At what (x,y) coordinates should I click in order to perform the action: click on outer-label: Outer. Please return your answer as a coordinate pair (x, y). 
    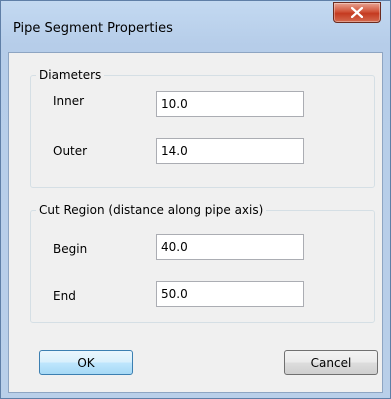
    Looking at the image, I should click on (70, 151).